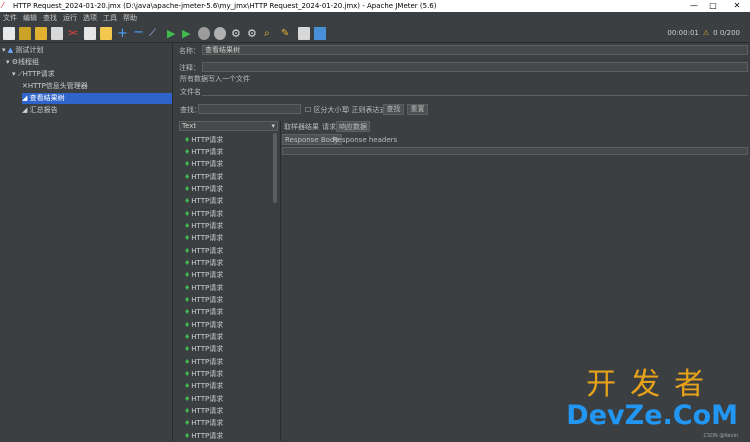  Describe the element at coordinates (30, 18) in the screenshot. I see `menu-edit: 编辑` at that location.